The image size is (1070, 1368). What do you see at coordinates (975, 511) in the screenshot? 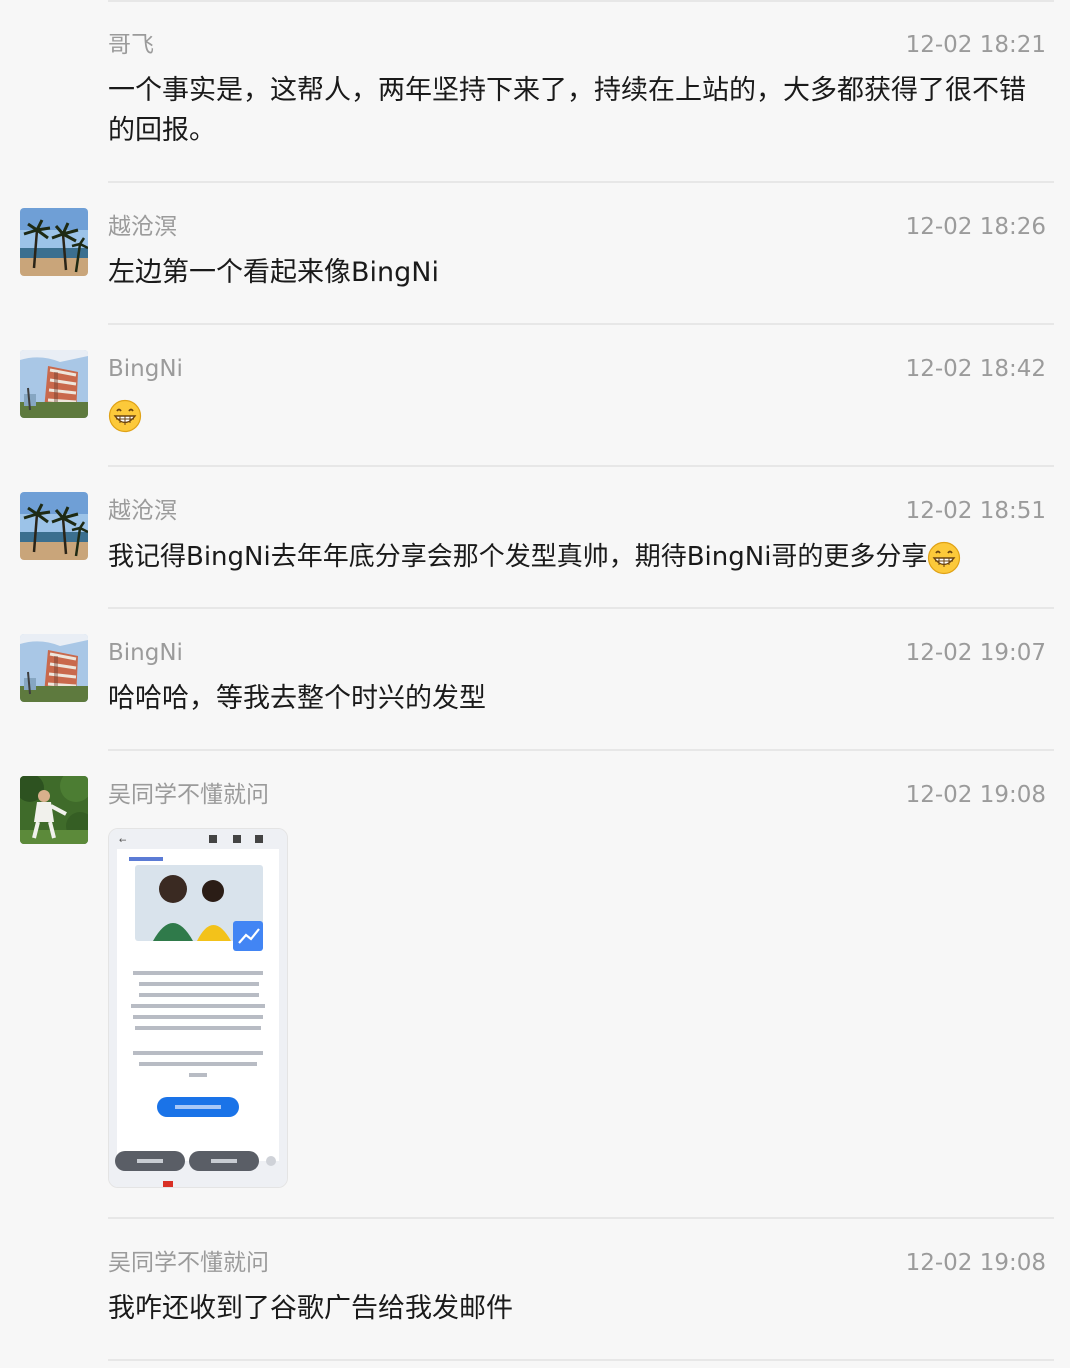
I see `timestamp: 12-02 18:51` at bounding box center [975, 511].